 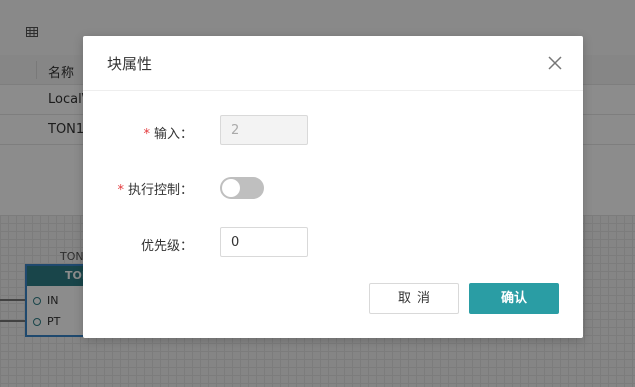 I want to click on exec-control-label: * 执行控制：, so click(x=155, y=188).